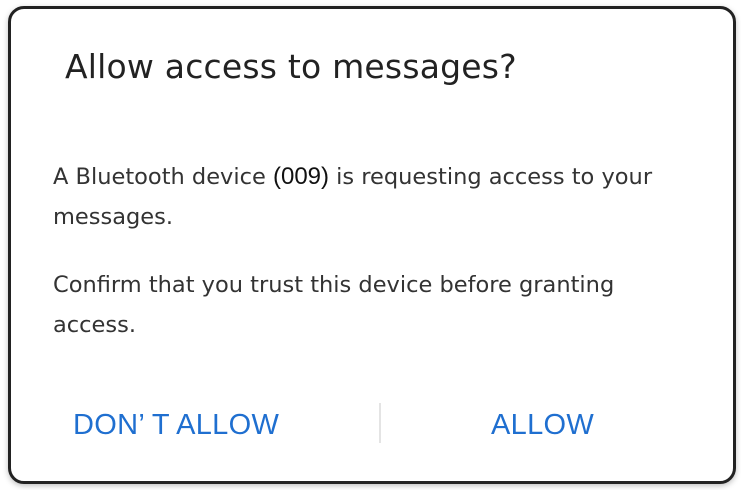 The image size is (741, 490). I want to click on dialog-actions: DON’ T ALLOW ALLOW, so click(372, 425).